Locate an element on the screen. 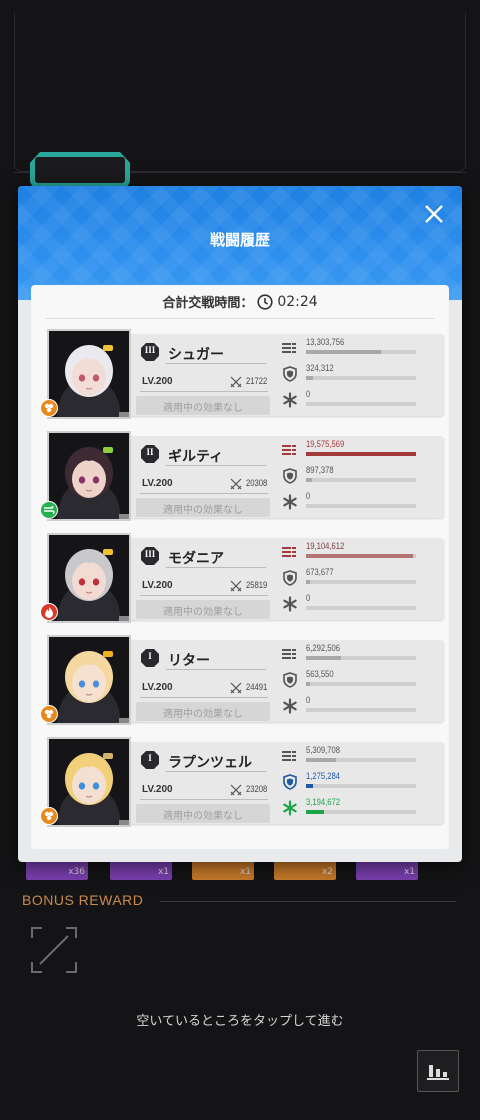  reward-items-row: x36 x1 x1 x2 x1 is located at coordinates (241, 871).